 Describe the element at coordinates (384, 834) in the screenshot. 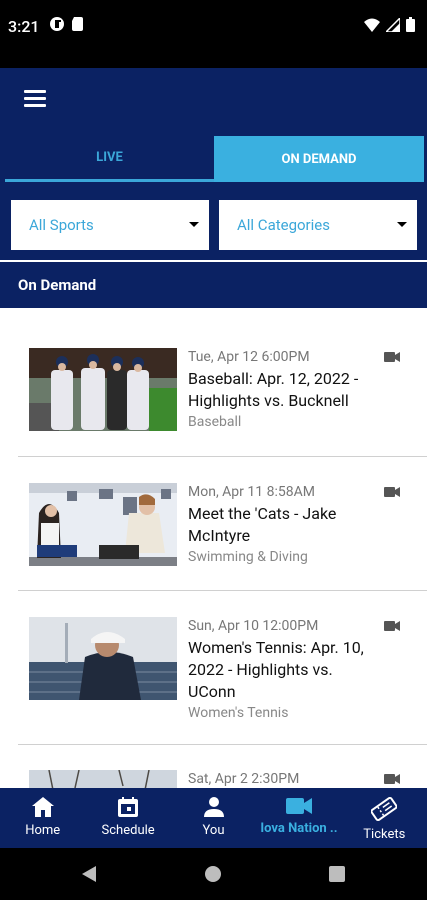

I see `nav-tickets-label: Tickets` at that location.